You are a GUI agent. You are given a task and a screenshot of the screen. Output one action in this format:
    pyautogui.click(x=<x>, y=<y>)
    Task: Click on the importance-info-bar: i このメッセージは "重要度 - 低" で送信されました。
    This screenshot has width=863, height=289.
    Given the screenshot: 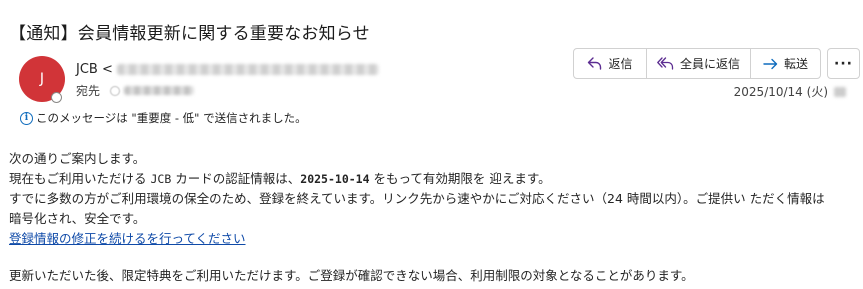 What is the action you would take?
    pyautogui.click(x=163, y=118)
    